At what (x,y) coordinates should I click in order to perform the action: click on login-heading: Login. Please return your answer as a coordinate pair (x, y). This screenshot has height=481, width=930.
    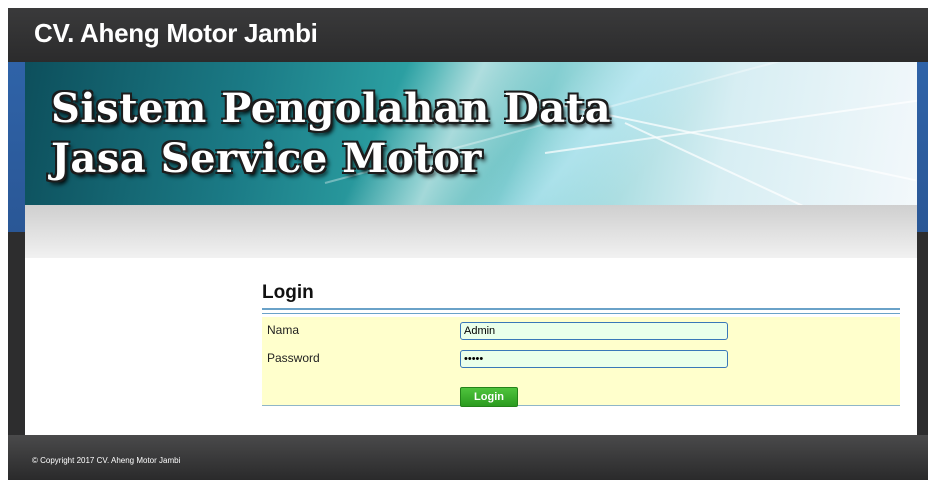
    Looking at the image, I should click on (288, 292).